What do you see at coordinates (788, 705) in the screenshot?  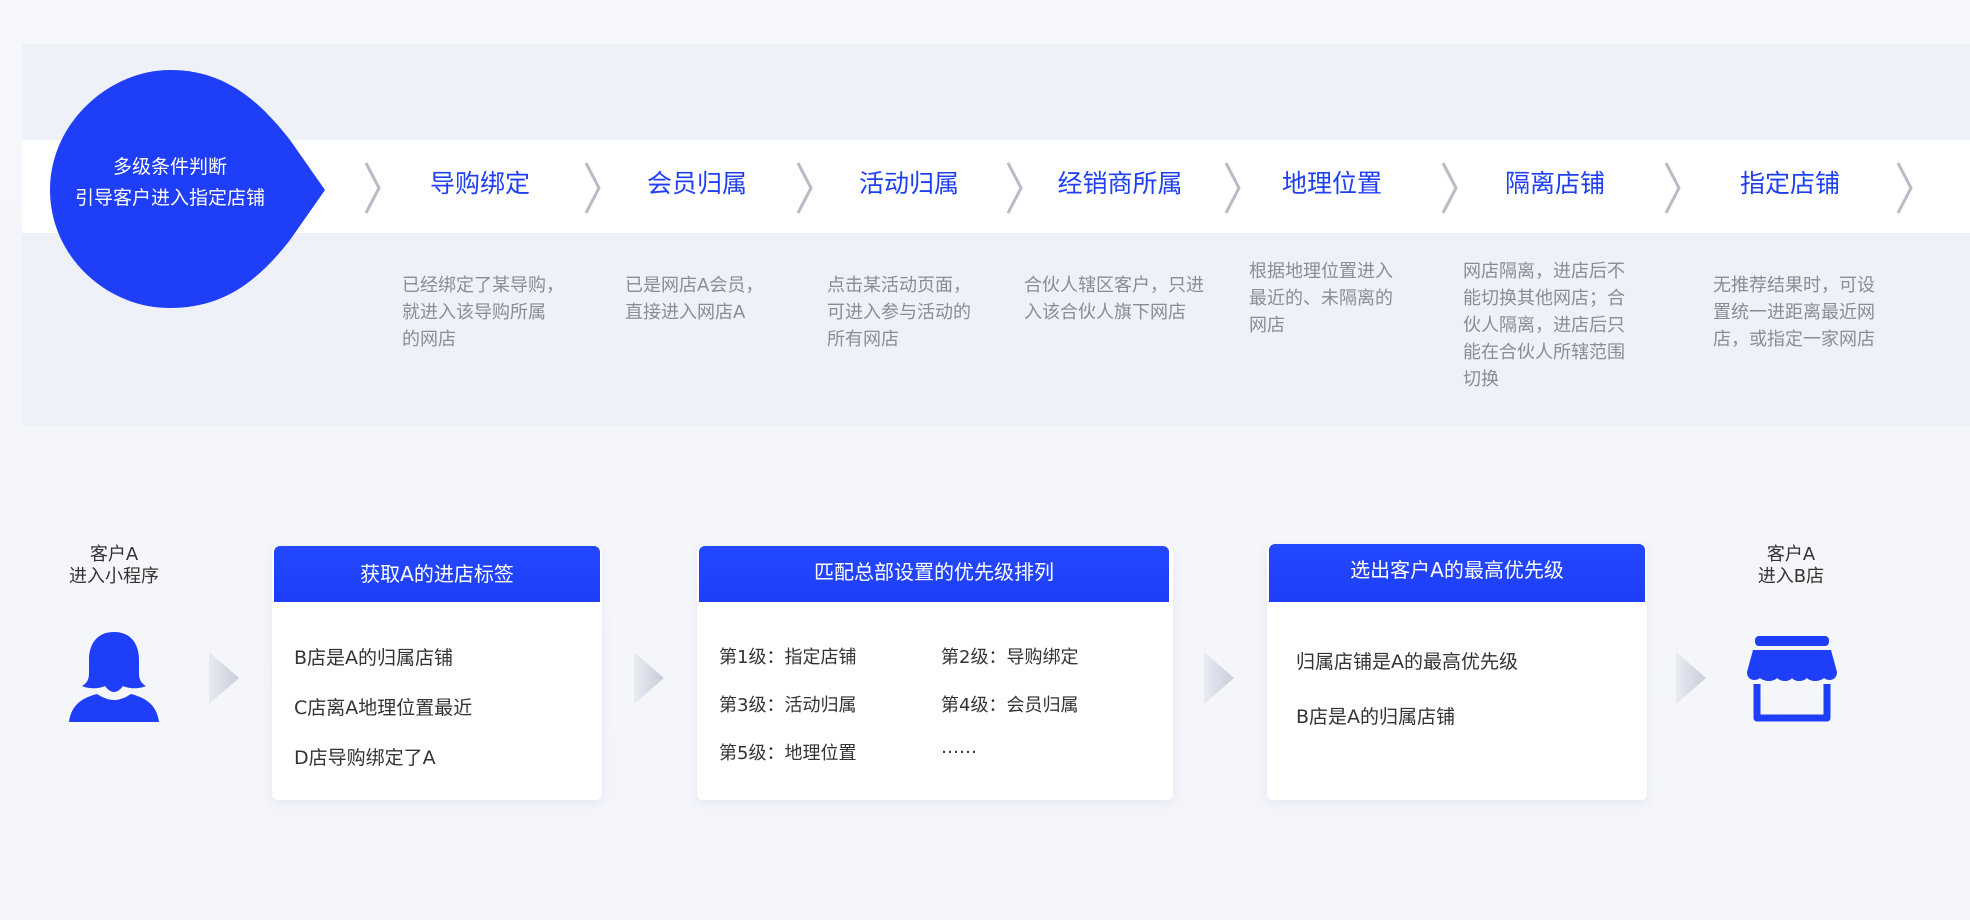 I see `priority-level-3: 第3级：活动归属` at bounding box center [788, 705].